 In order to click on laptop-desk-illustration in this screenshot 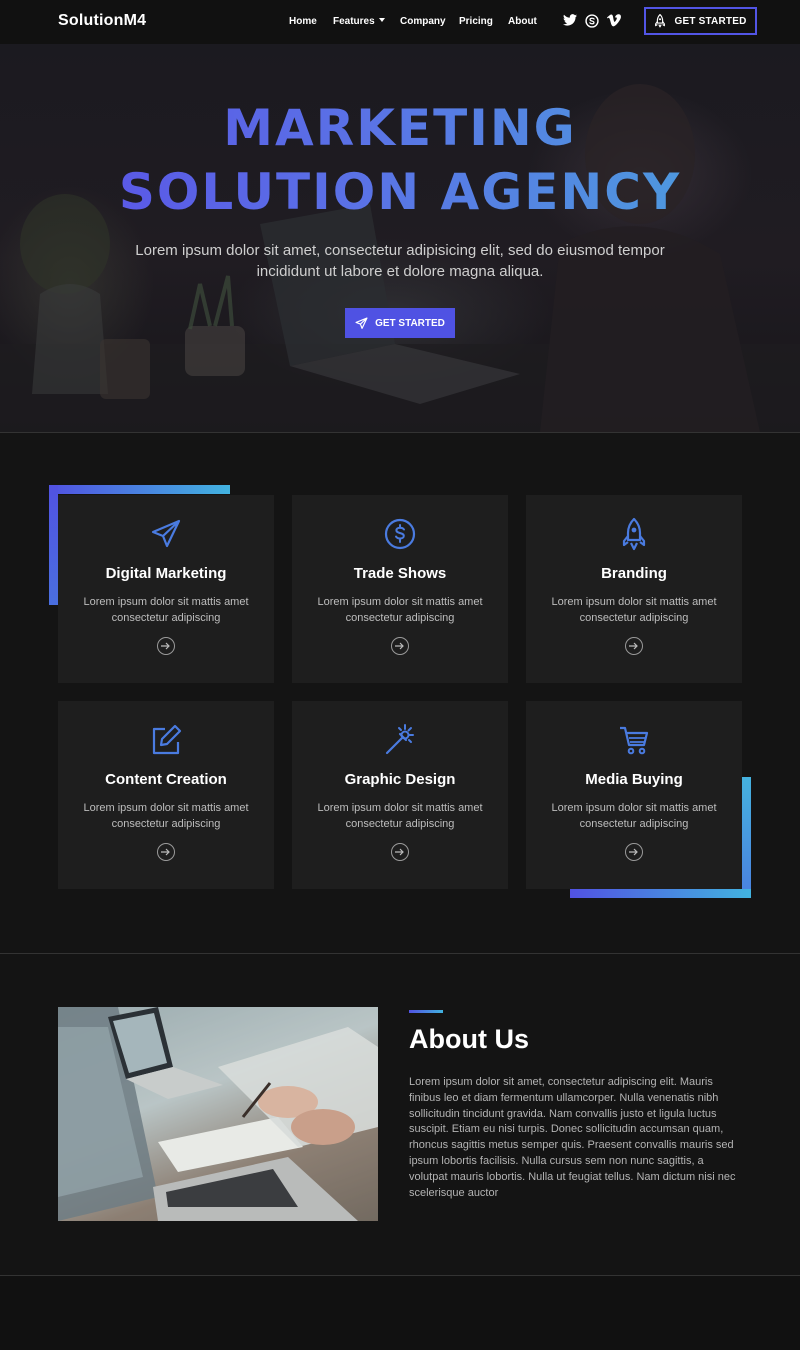, I will do `click(218, 1114)`.